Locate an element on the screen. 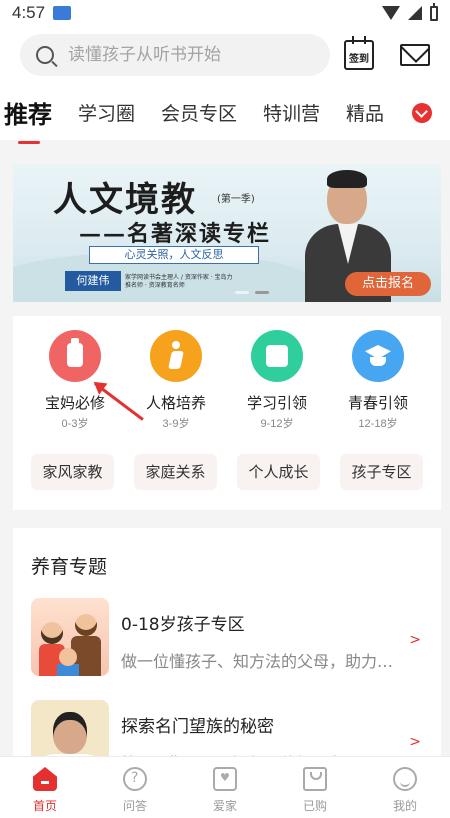  home-icon is located at coordinates (45, 779).